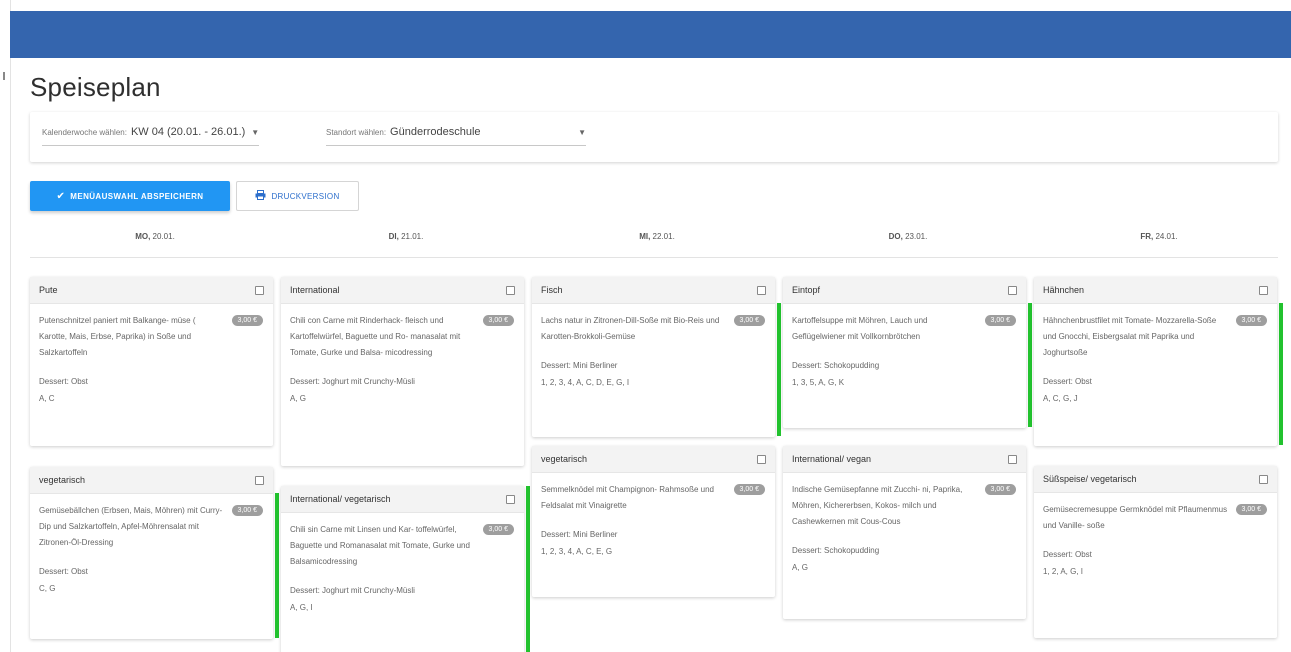 Image resolution: width=1291 pixels, height=652 pixels. What do you see at coordinates (895, 236) in the screenshot?
I see `day-name: DO,` at bounding box center [895, 236].